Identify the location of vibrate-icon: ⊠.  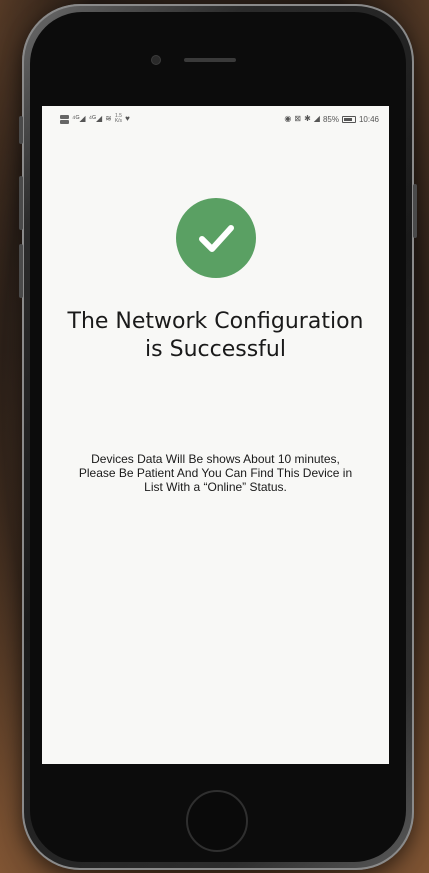
(298, 118).